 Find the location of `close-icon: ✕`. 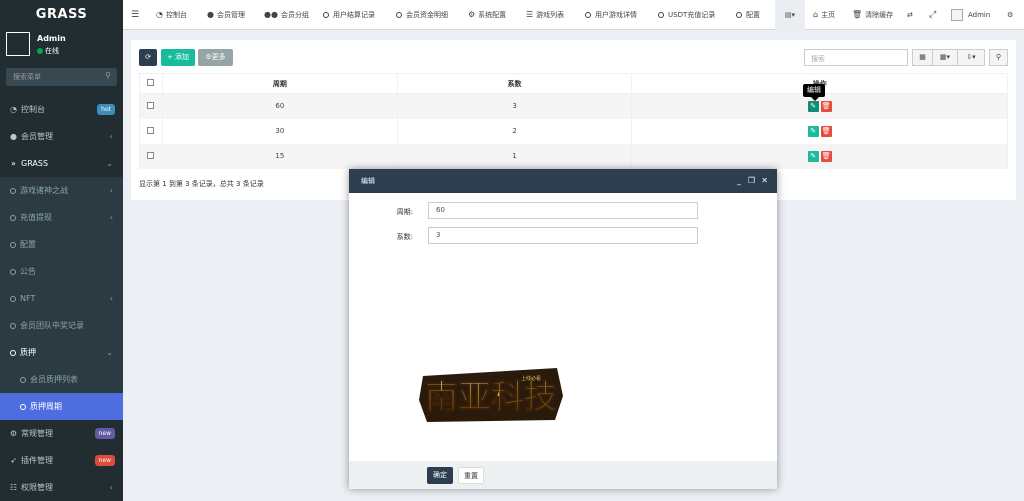

close-icon: ✕ is located at coordinates (764, 181).